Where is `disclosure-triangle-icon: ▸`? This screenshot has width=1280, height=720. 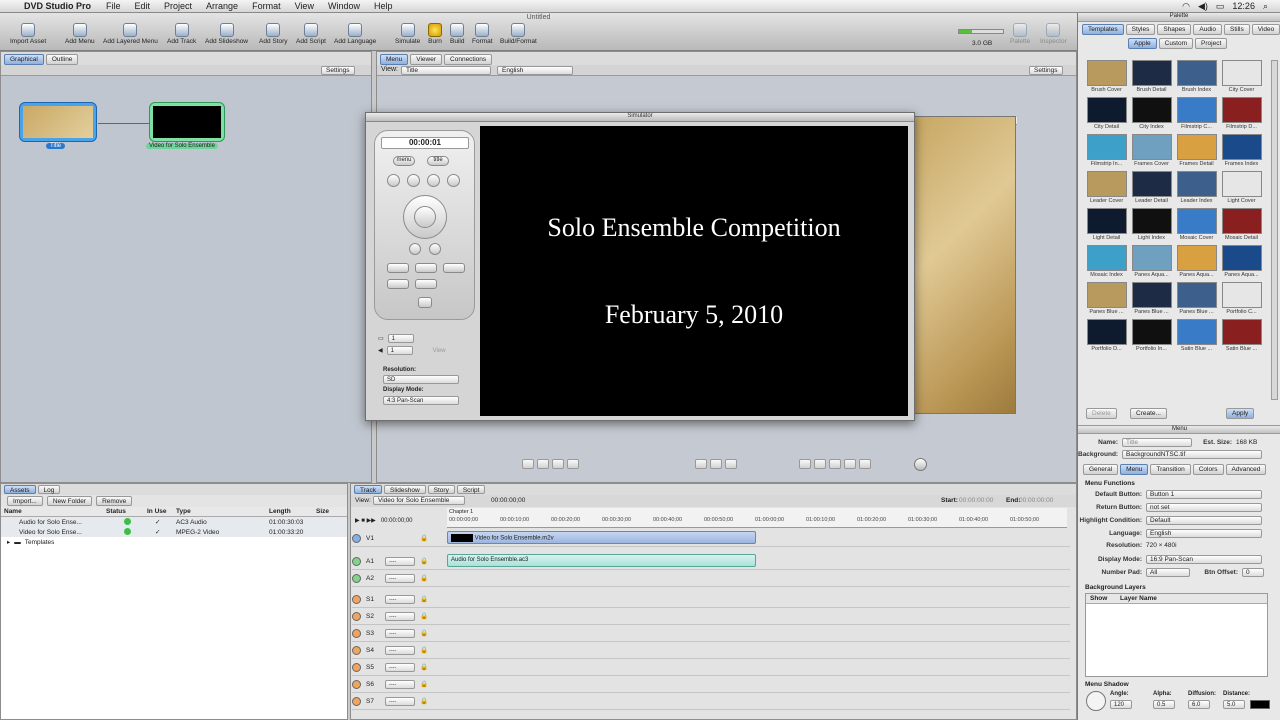
disclosure-triangle-icon: ▸ is located at coordinates (5, 542).